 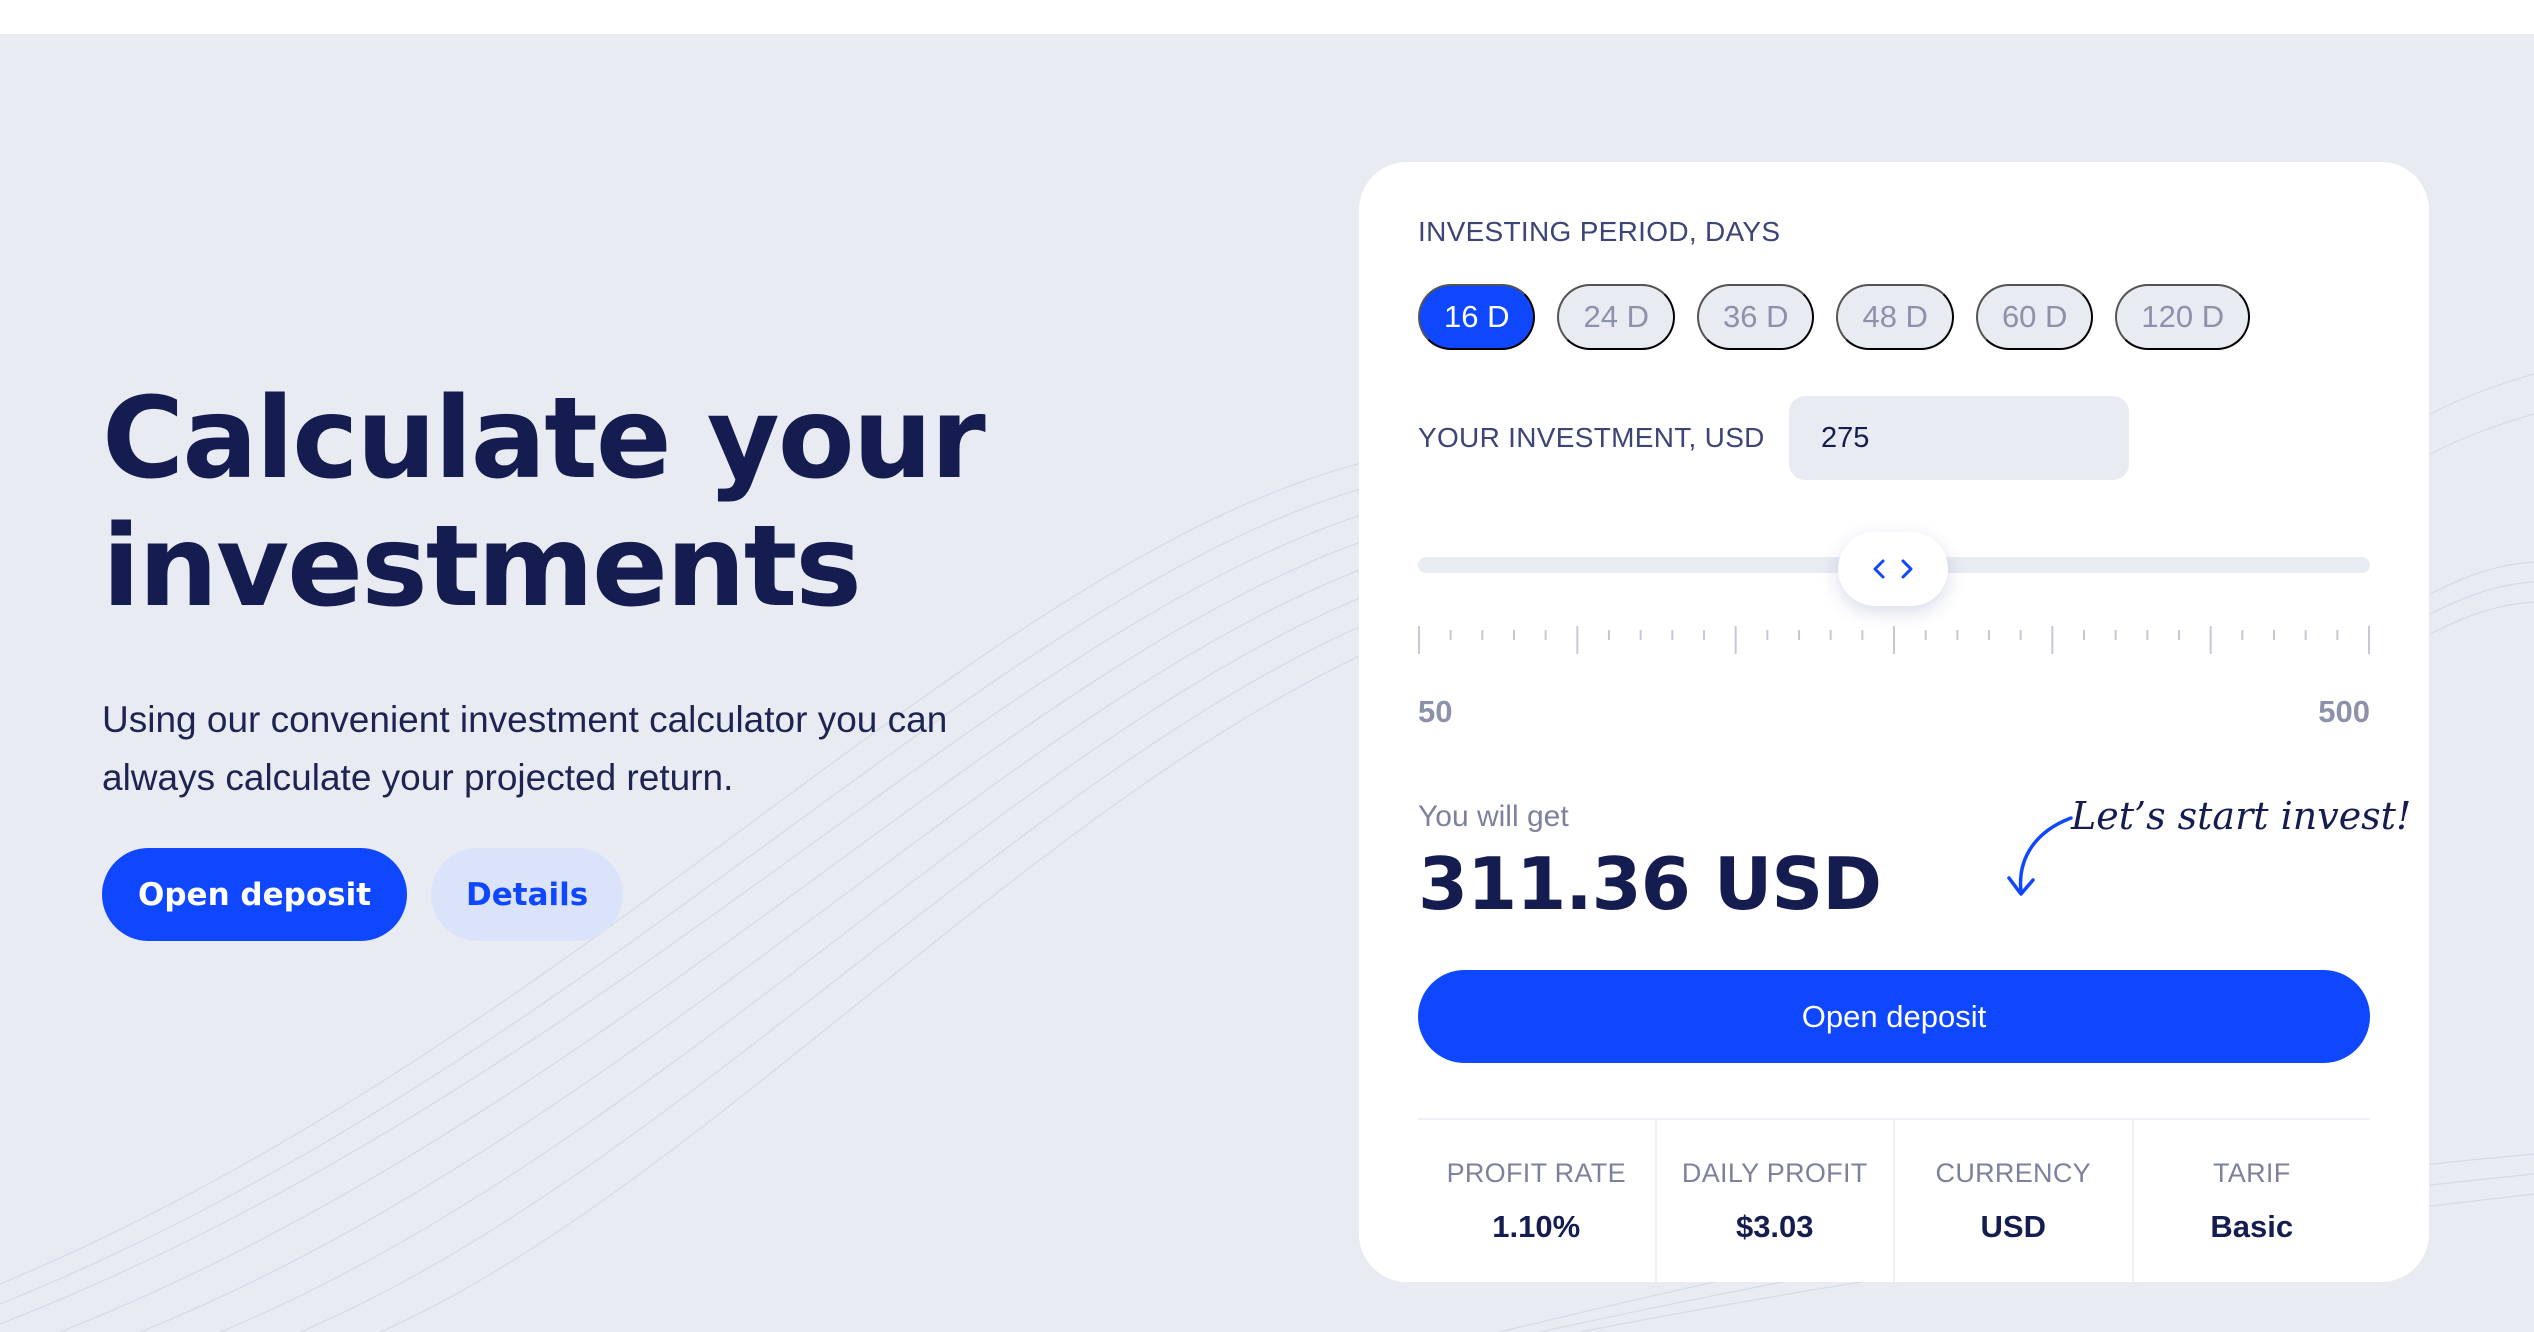 What do you see at coordinates (1493, 816) in the screenshot?
I see `result-label: You will get` at bounding box center [1493, 816].